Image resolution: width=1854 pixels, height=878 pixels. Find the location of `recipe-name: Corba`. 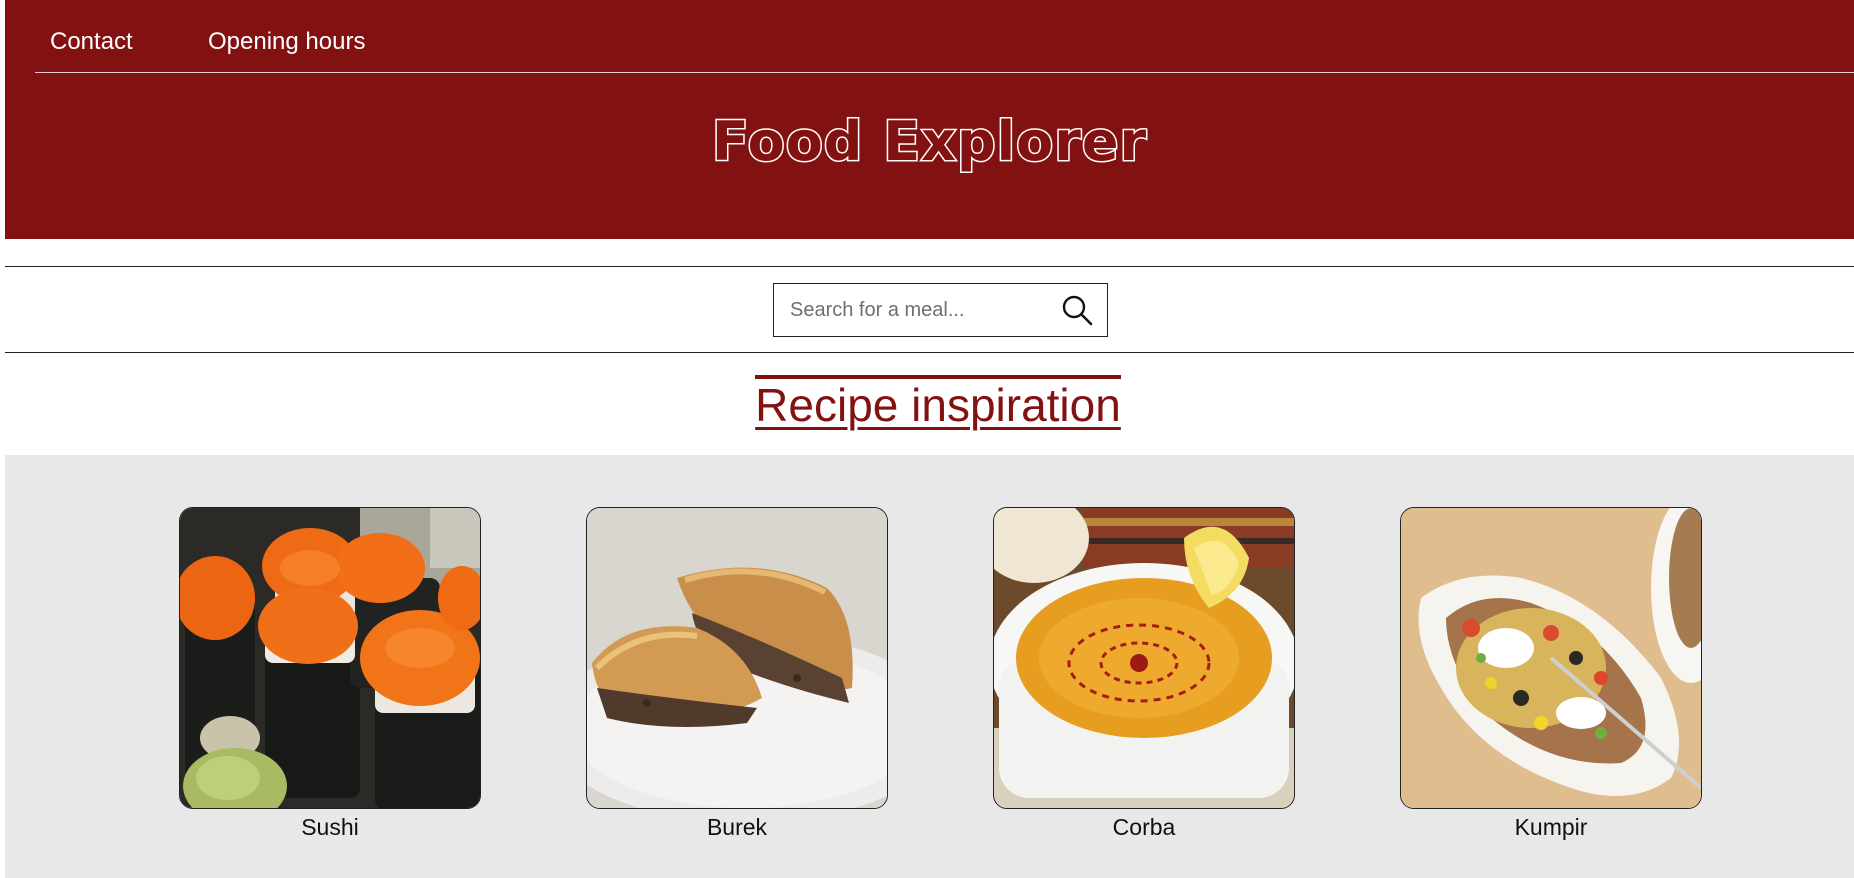

recipe-name: Corba is located at coordinates (1144, 827).